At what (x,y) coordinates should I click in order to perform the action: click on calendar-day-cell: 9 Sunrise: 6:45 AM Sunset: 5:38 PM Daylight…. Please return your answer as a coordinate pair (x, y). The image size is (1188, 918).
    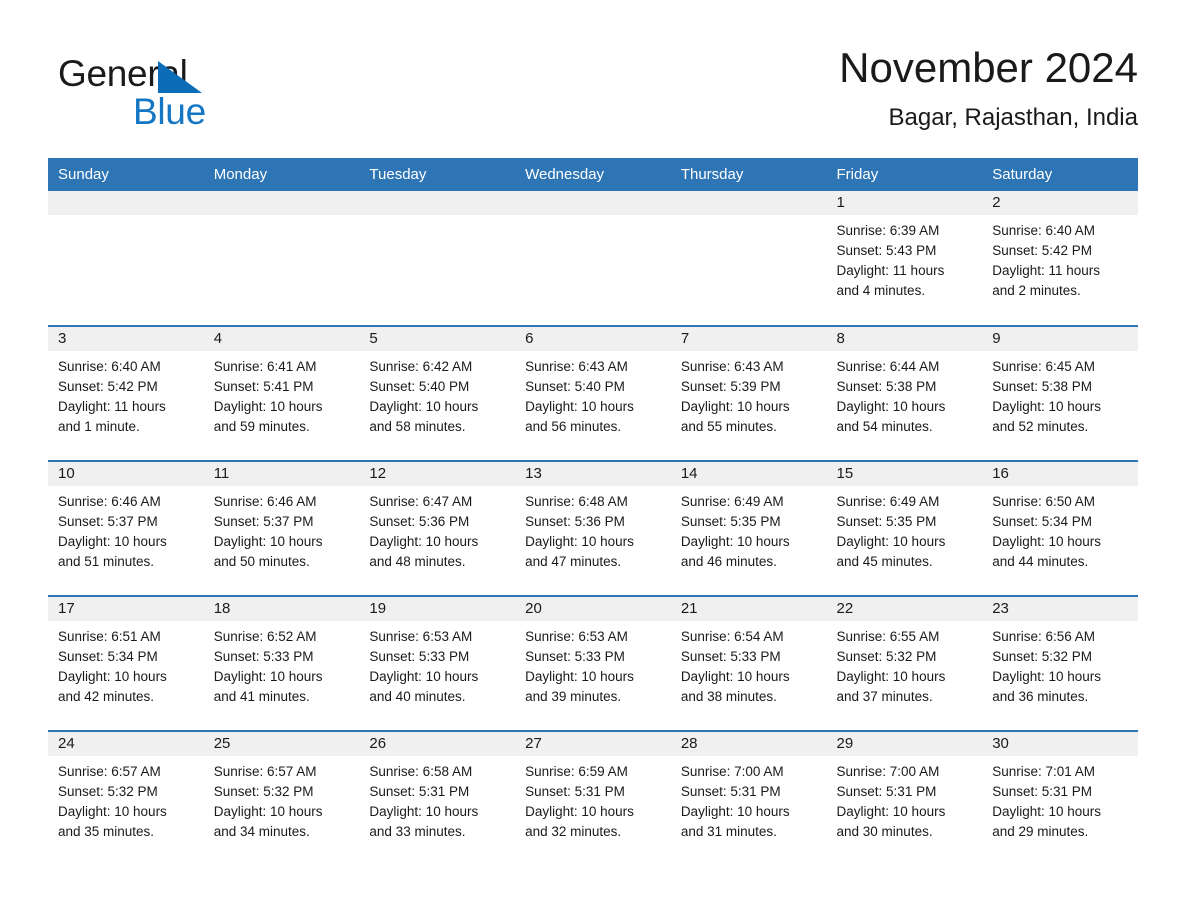
    Looking at the image, I should click on (1060, 393).